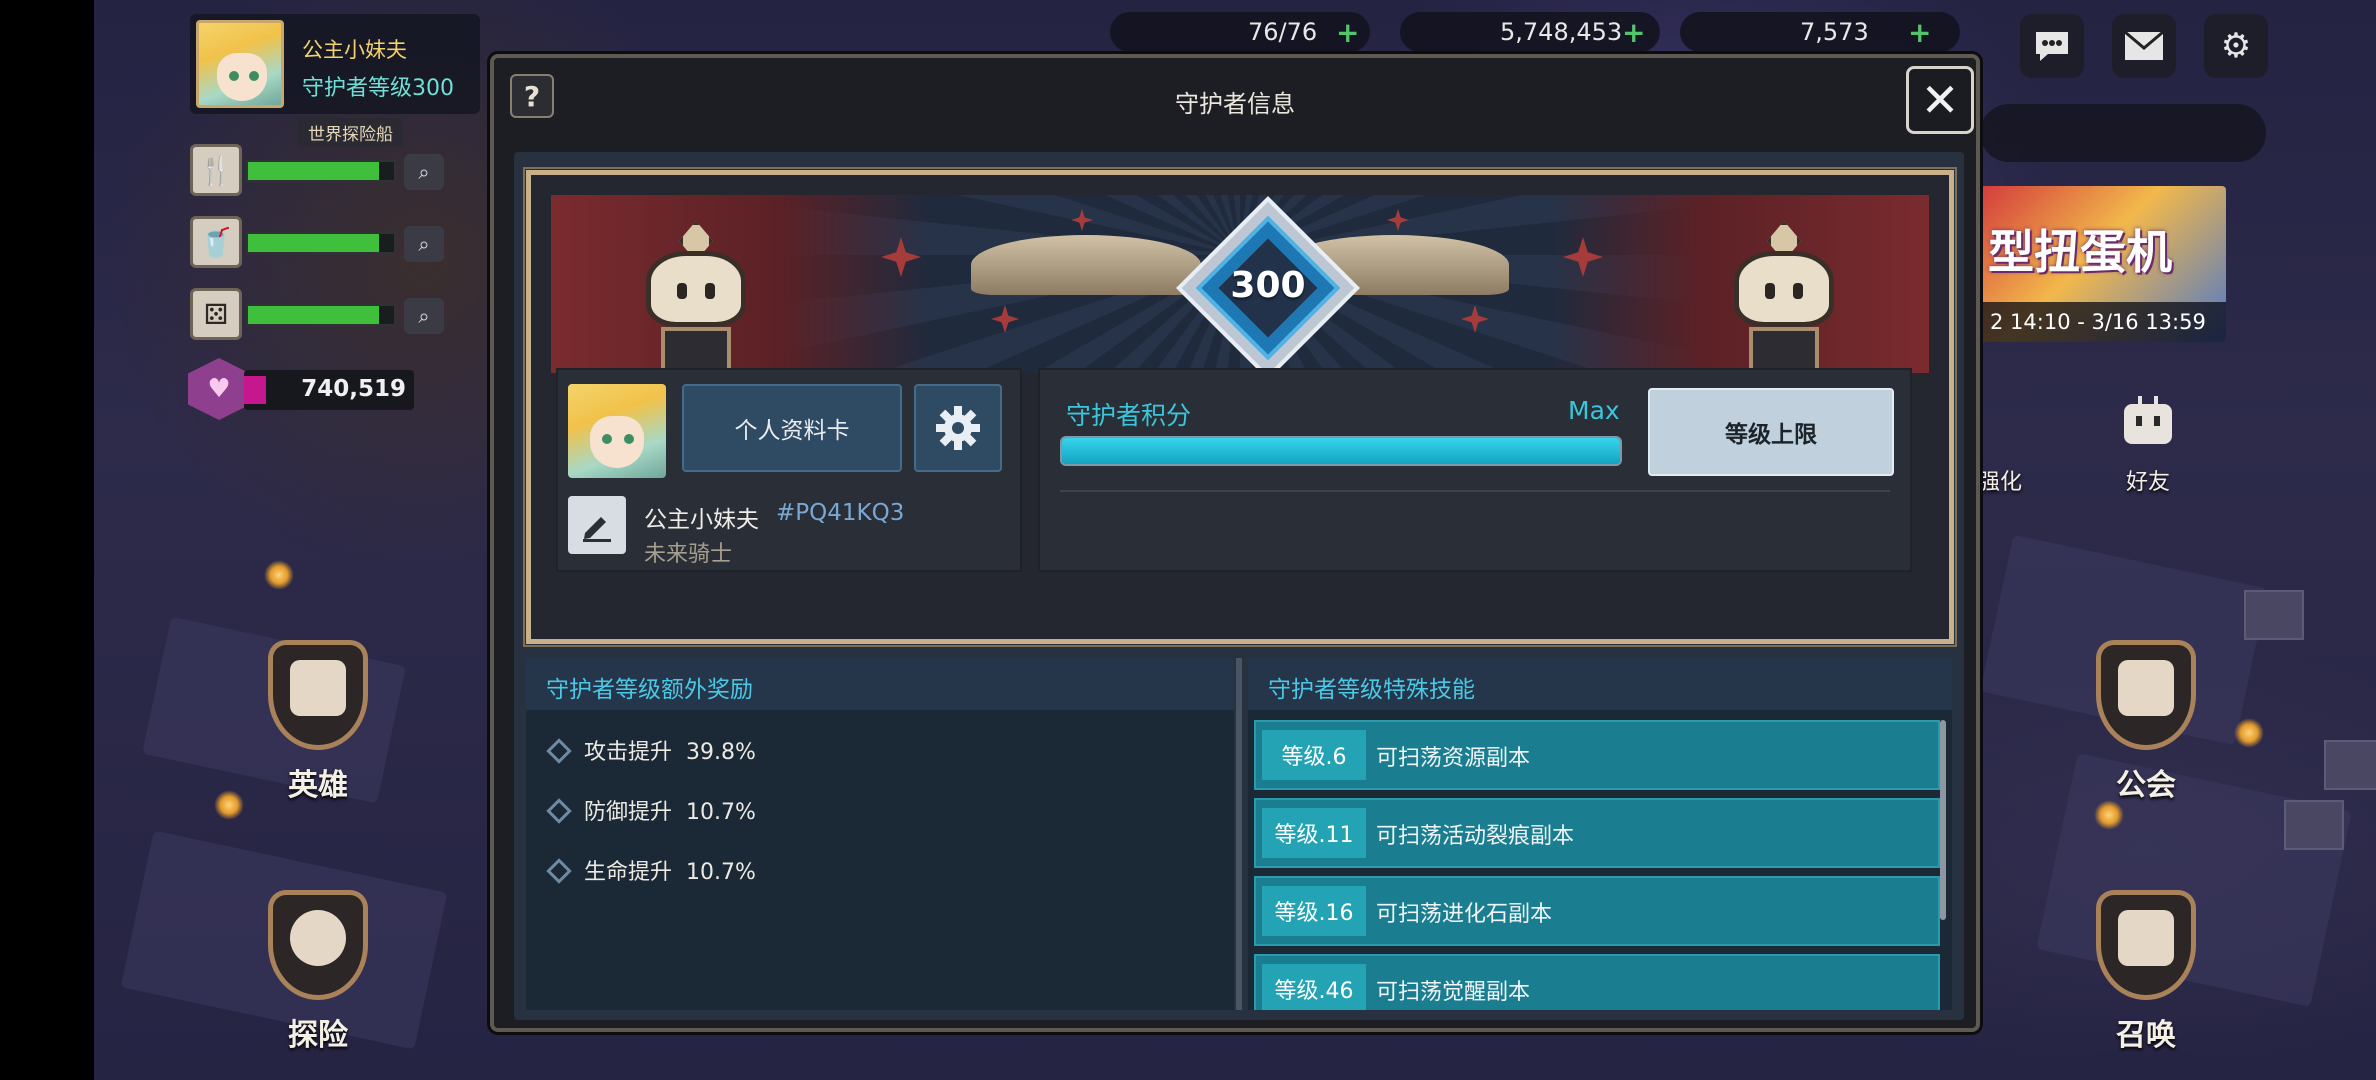 Image resolution: width=2376 pixels, height=1080 pixels. I want to click on hero-label: 英雄, so click(318, 785).